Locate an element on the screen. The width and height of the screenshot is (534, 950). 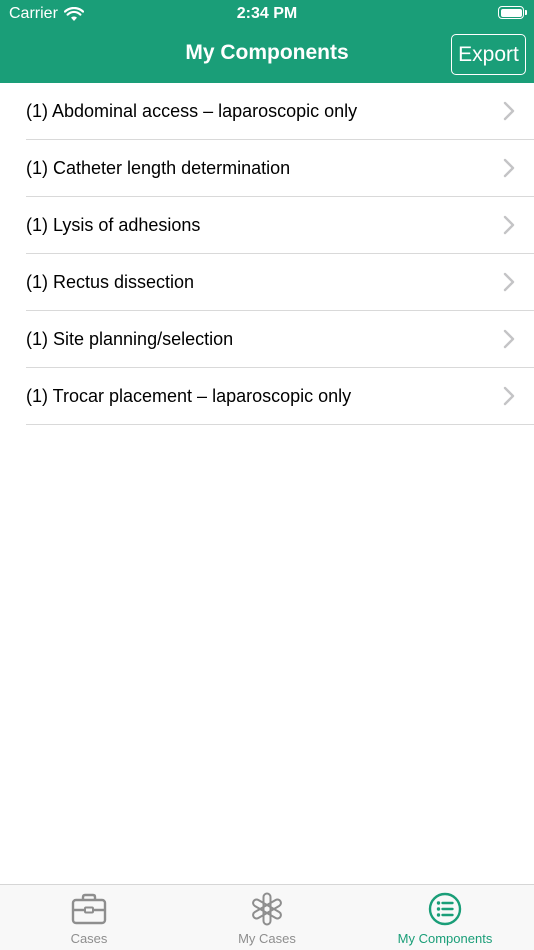
tab-my-components: My Components is located at coordinates (445, 917).